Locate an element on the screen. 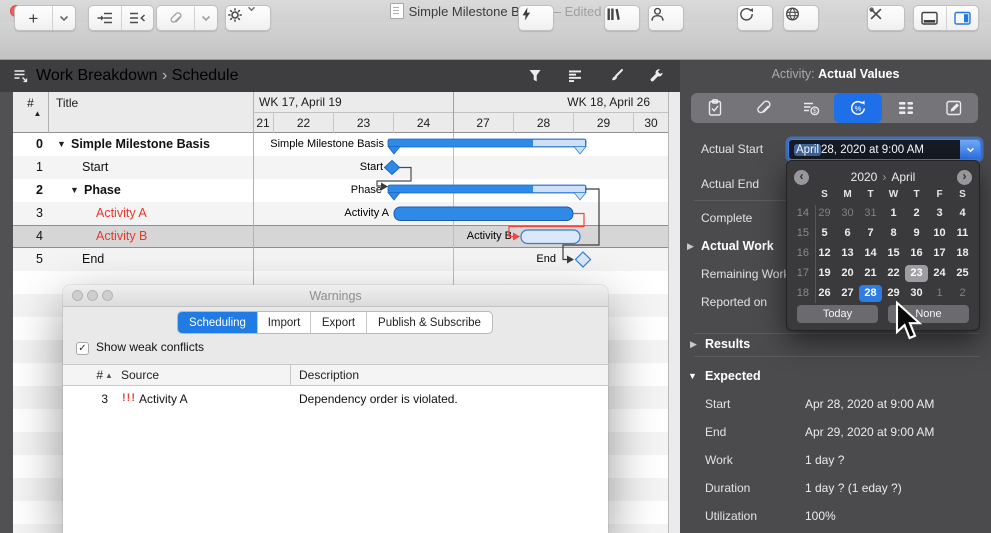  expected-section-label: Expected is located at coordinates (733, 376).